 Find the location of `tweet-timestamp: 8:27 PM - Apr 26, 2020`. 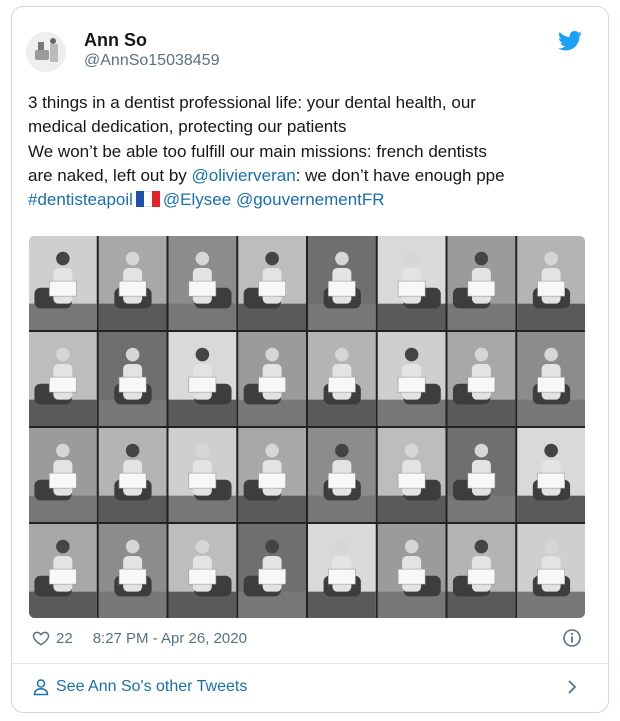

tweet-timestamp: 8:27 PM - Apr 26, 2020 is located at coordinates (170, 638).